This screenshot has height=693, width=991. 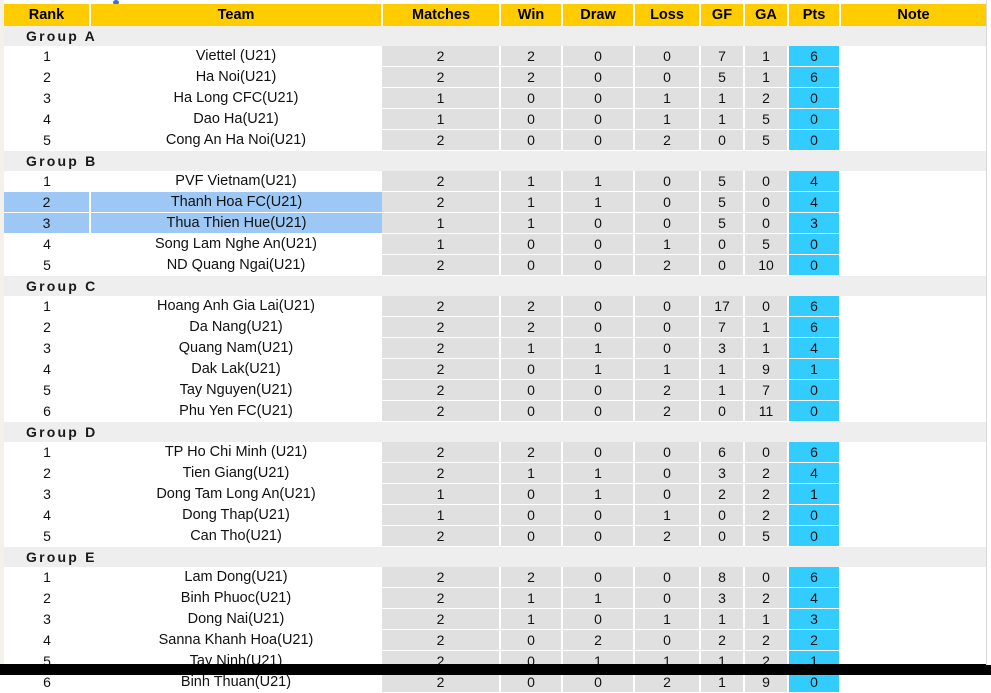 I want to click on column-header-loss: Loss, so click(x=667, y=15).